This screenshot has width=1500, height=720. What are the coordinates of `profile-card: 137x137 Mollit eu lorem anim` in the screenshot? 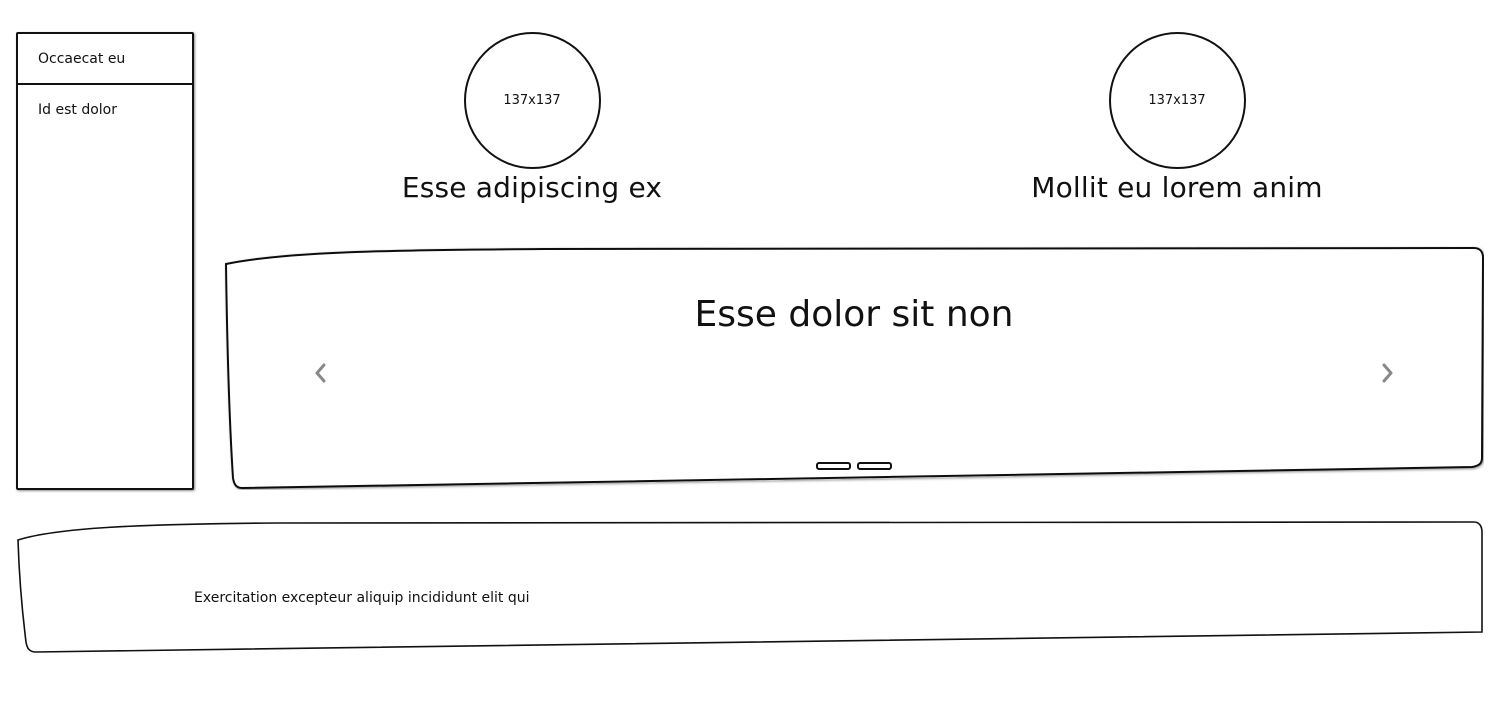 It's located at (1177, 118).